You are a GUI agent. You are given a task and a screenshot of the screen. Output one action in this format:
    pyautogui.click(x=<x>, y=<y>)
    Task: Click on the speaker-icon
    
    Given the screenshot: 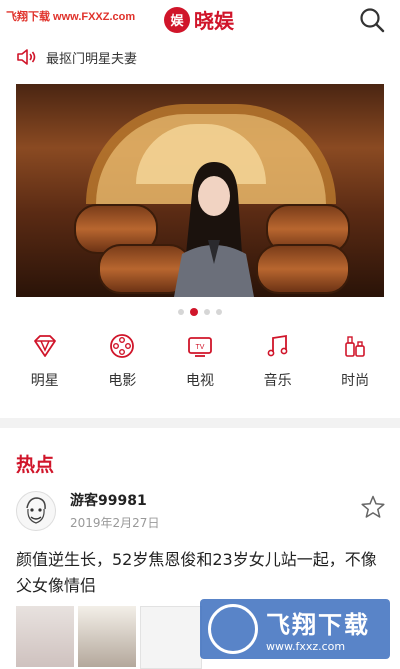 What is the action you would take?
    pyautogui.click(x=26, y=57)
    